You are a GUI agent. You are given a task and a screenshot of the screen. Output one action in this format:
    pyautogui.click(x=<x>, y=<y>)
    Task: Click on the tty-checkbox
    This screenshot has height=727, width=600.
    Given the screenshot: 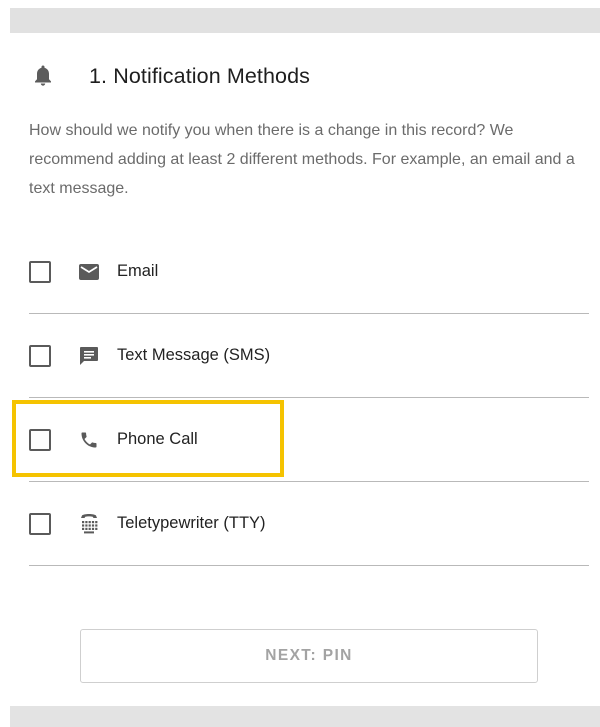 What is the action you would take?
    pyautogui.click(x=40, y=523)
    